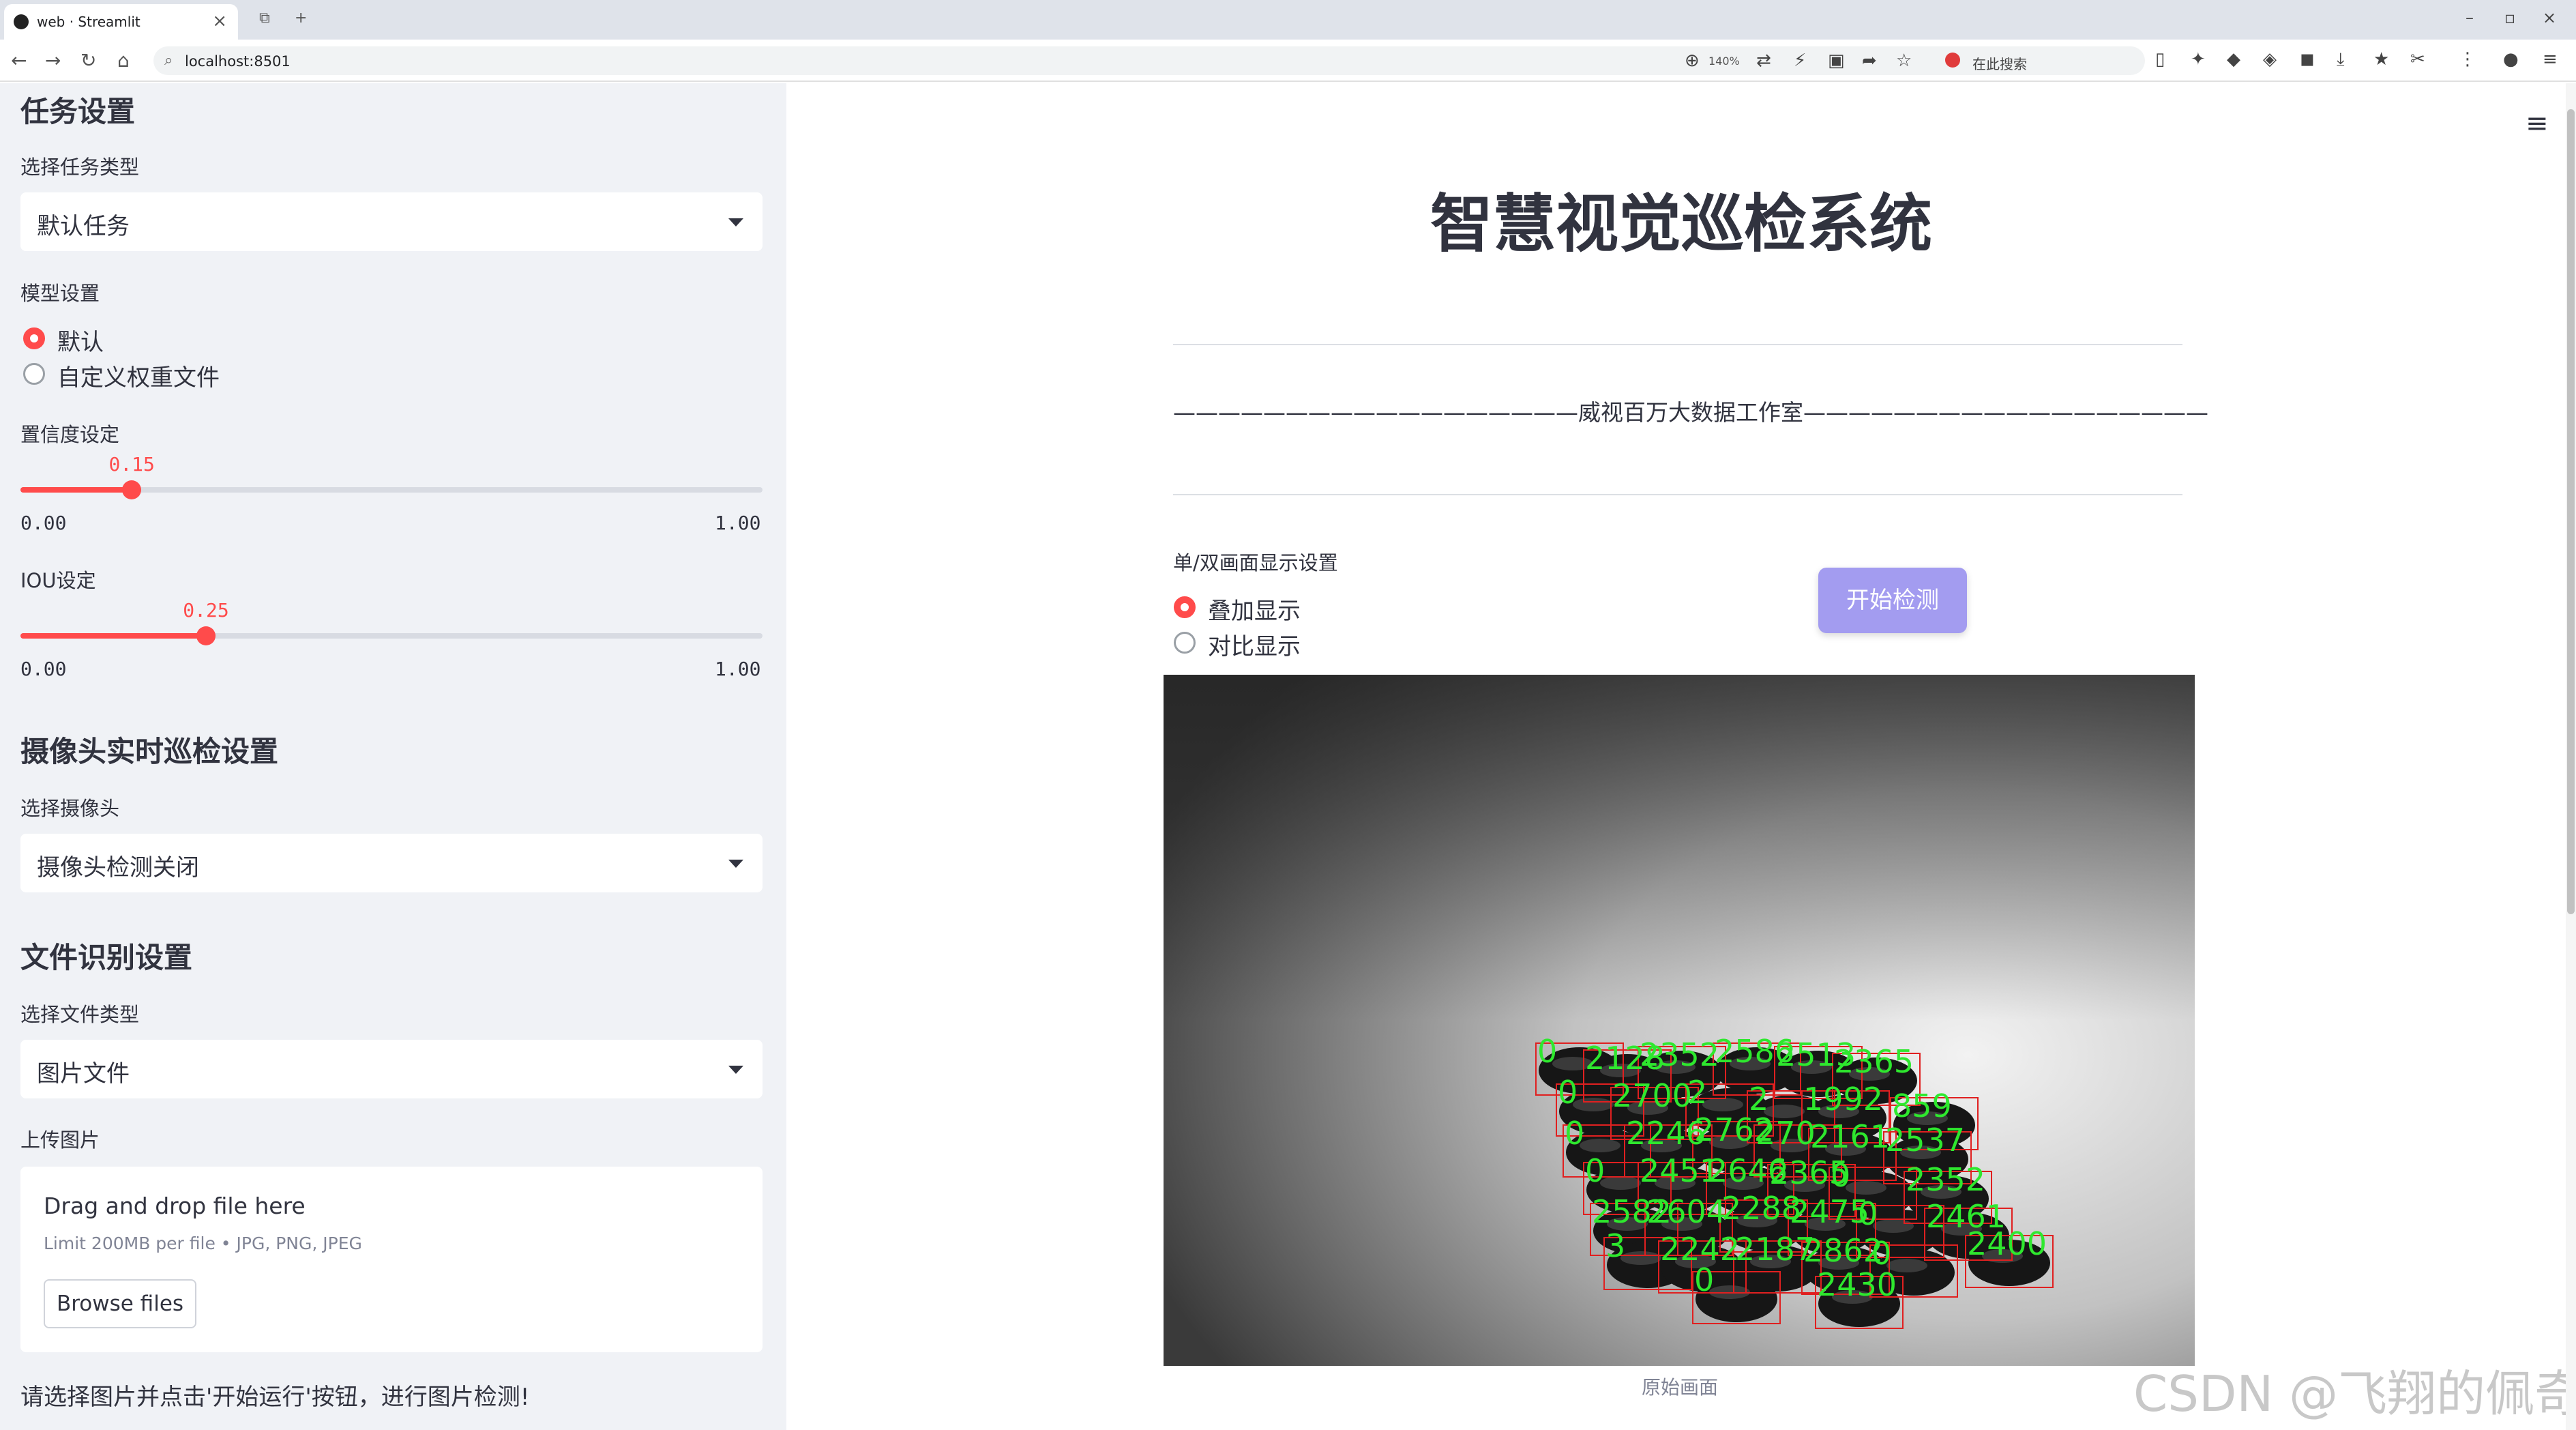 This screenshot has height=1430, width=2576. Describe the element at coordinates (1999, 64) in the screenshot. I see `search-placeholder: 在此搜索` at that location.